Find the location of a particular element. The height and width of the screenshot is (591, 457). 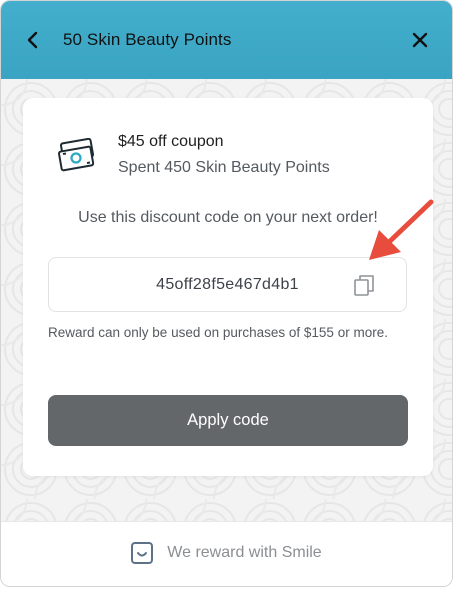

footer-label: We reward with Smile is located at coordinates (244, 552).